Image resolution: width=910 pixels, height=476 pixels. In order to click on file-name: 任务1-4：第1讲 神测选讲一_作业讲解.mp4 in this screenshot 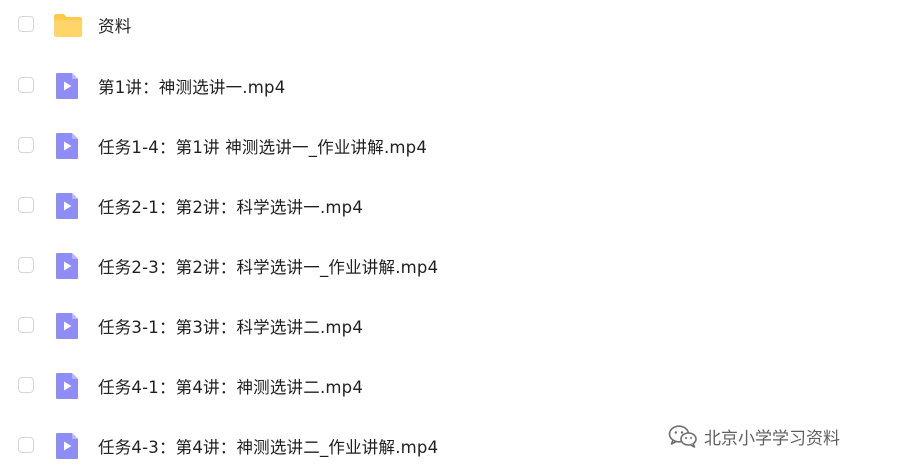, I will do `click(263, 147)`.